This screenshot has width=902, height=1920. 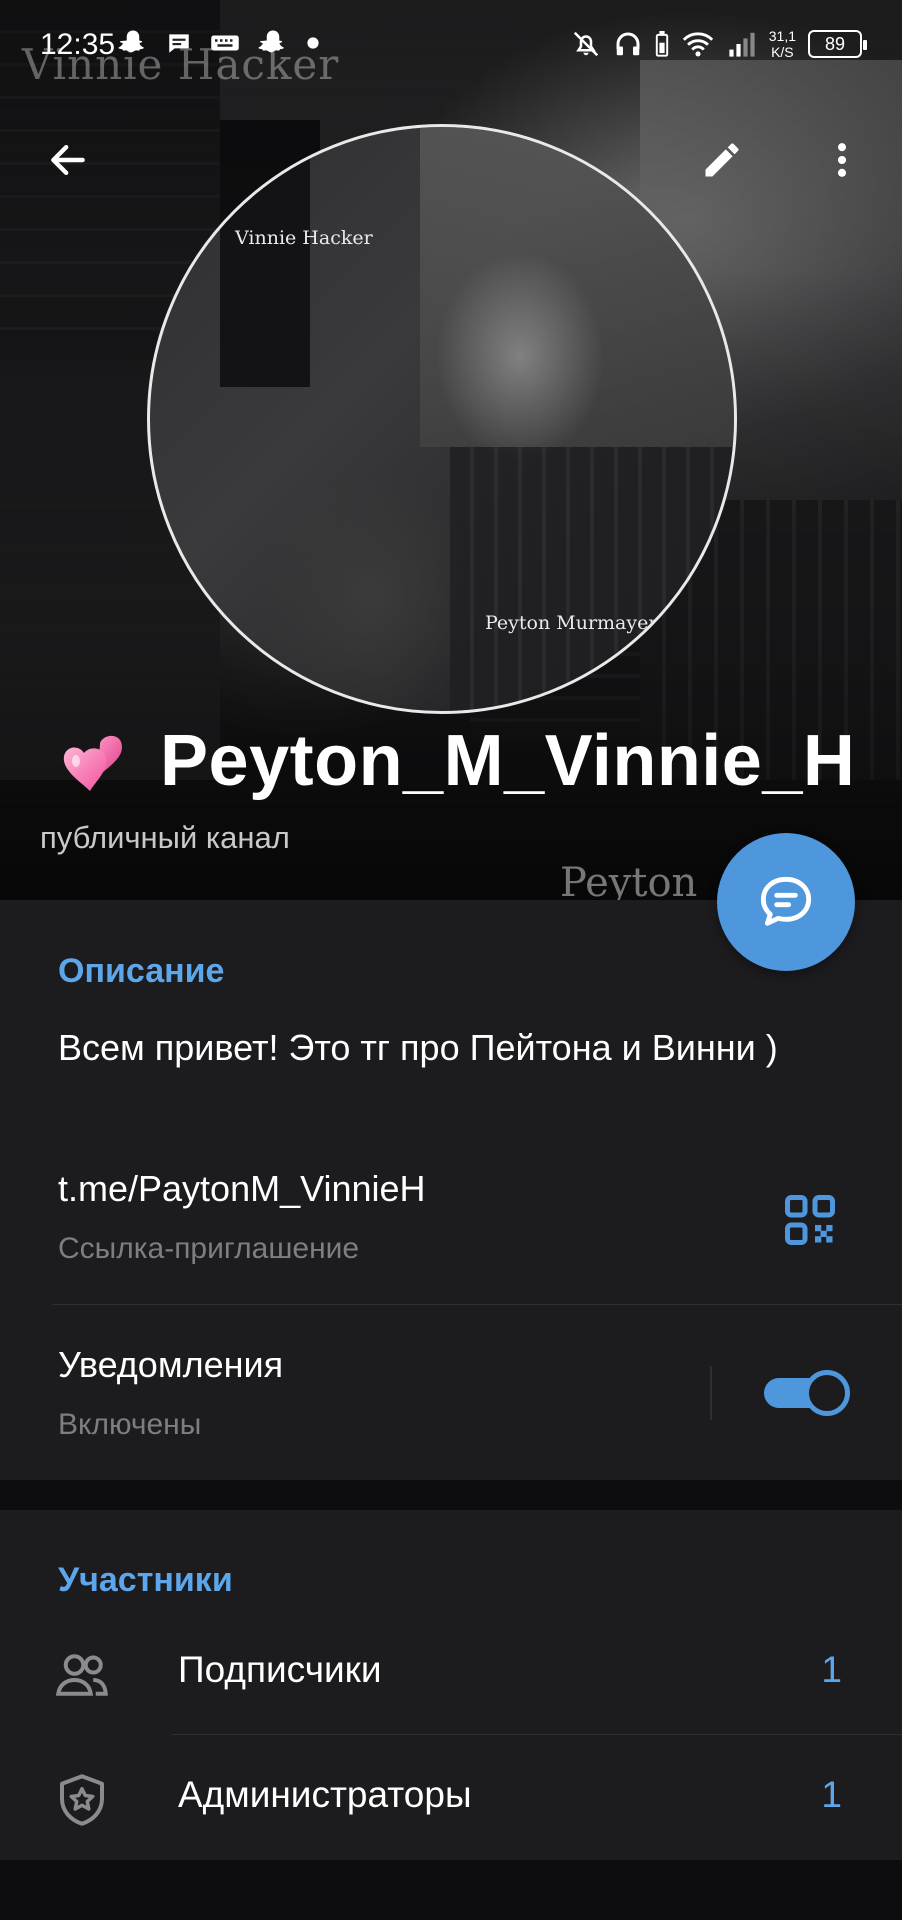 I want to click on people-icon, so click(x=81, y=1675).